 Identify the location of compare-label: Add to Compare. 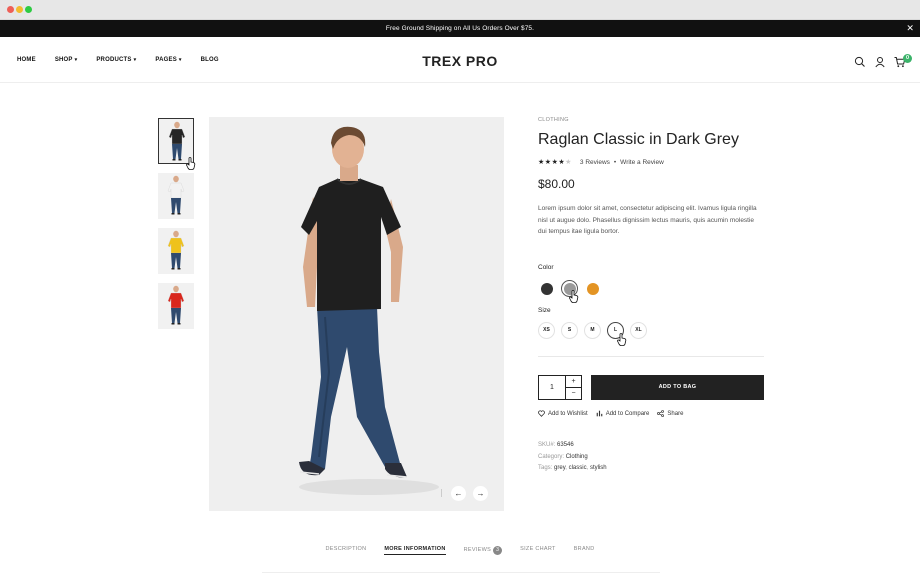
(627, 413).